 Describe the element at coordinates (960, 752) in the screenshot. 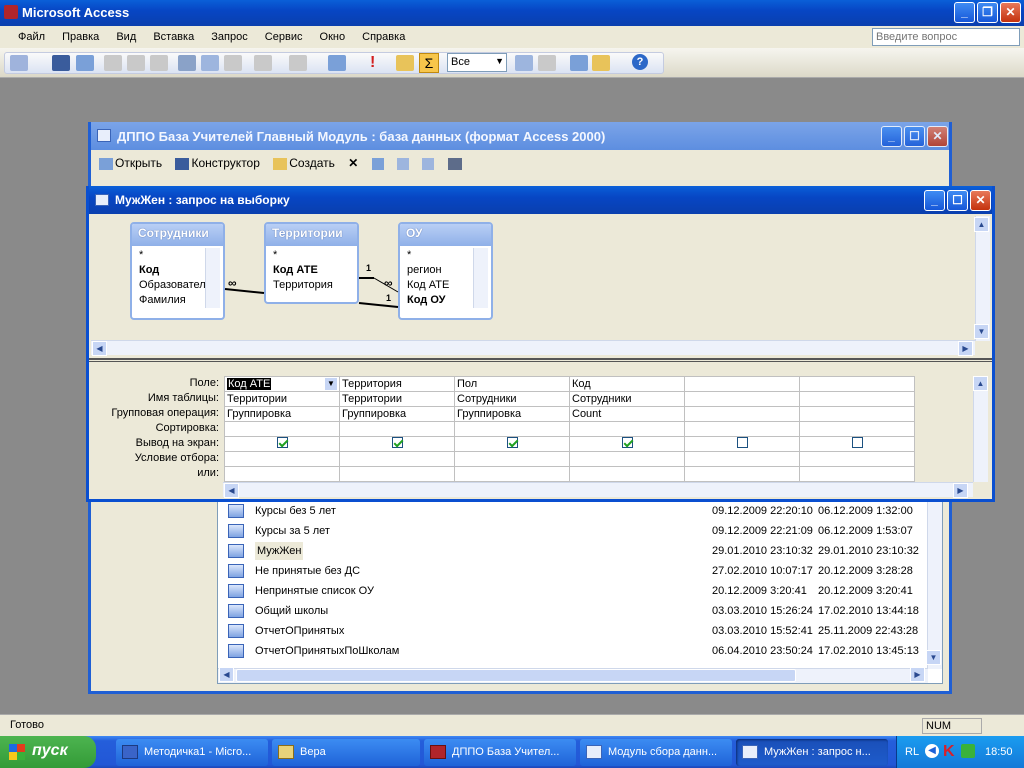

I see `system-tray: RL ◀ K 18:50` at that location.